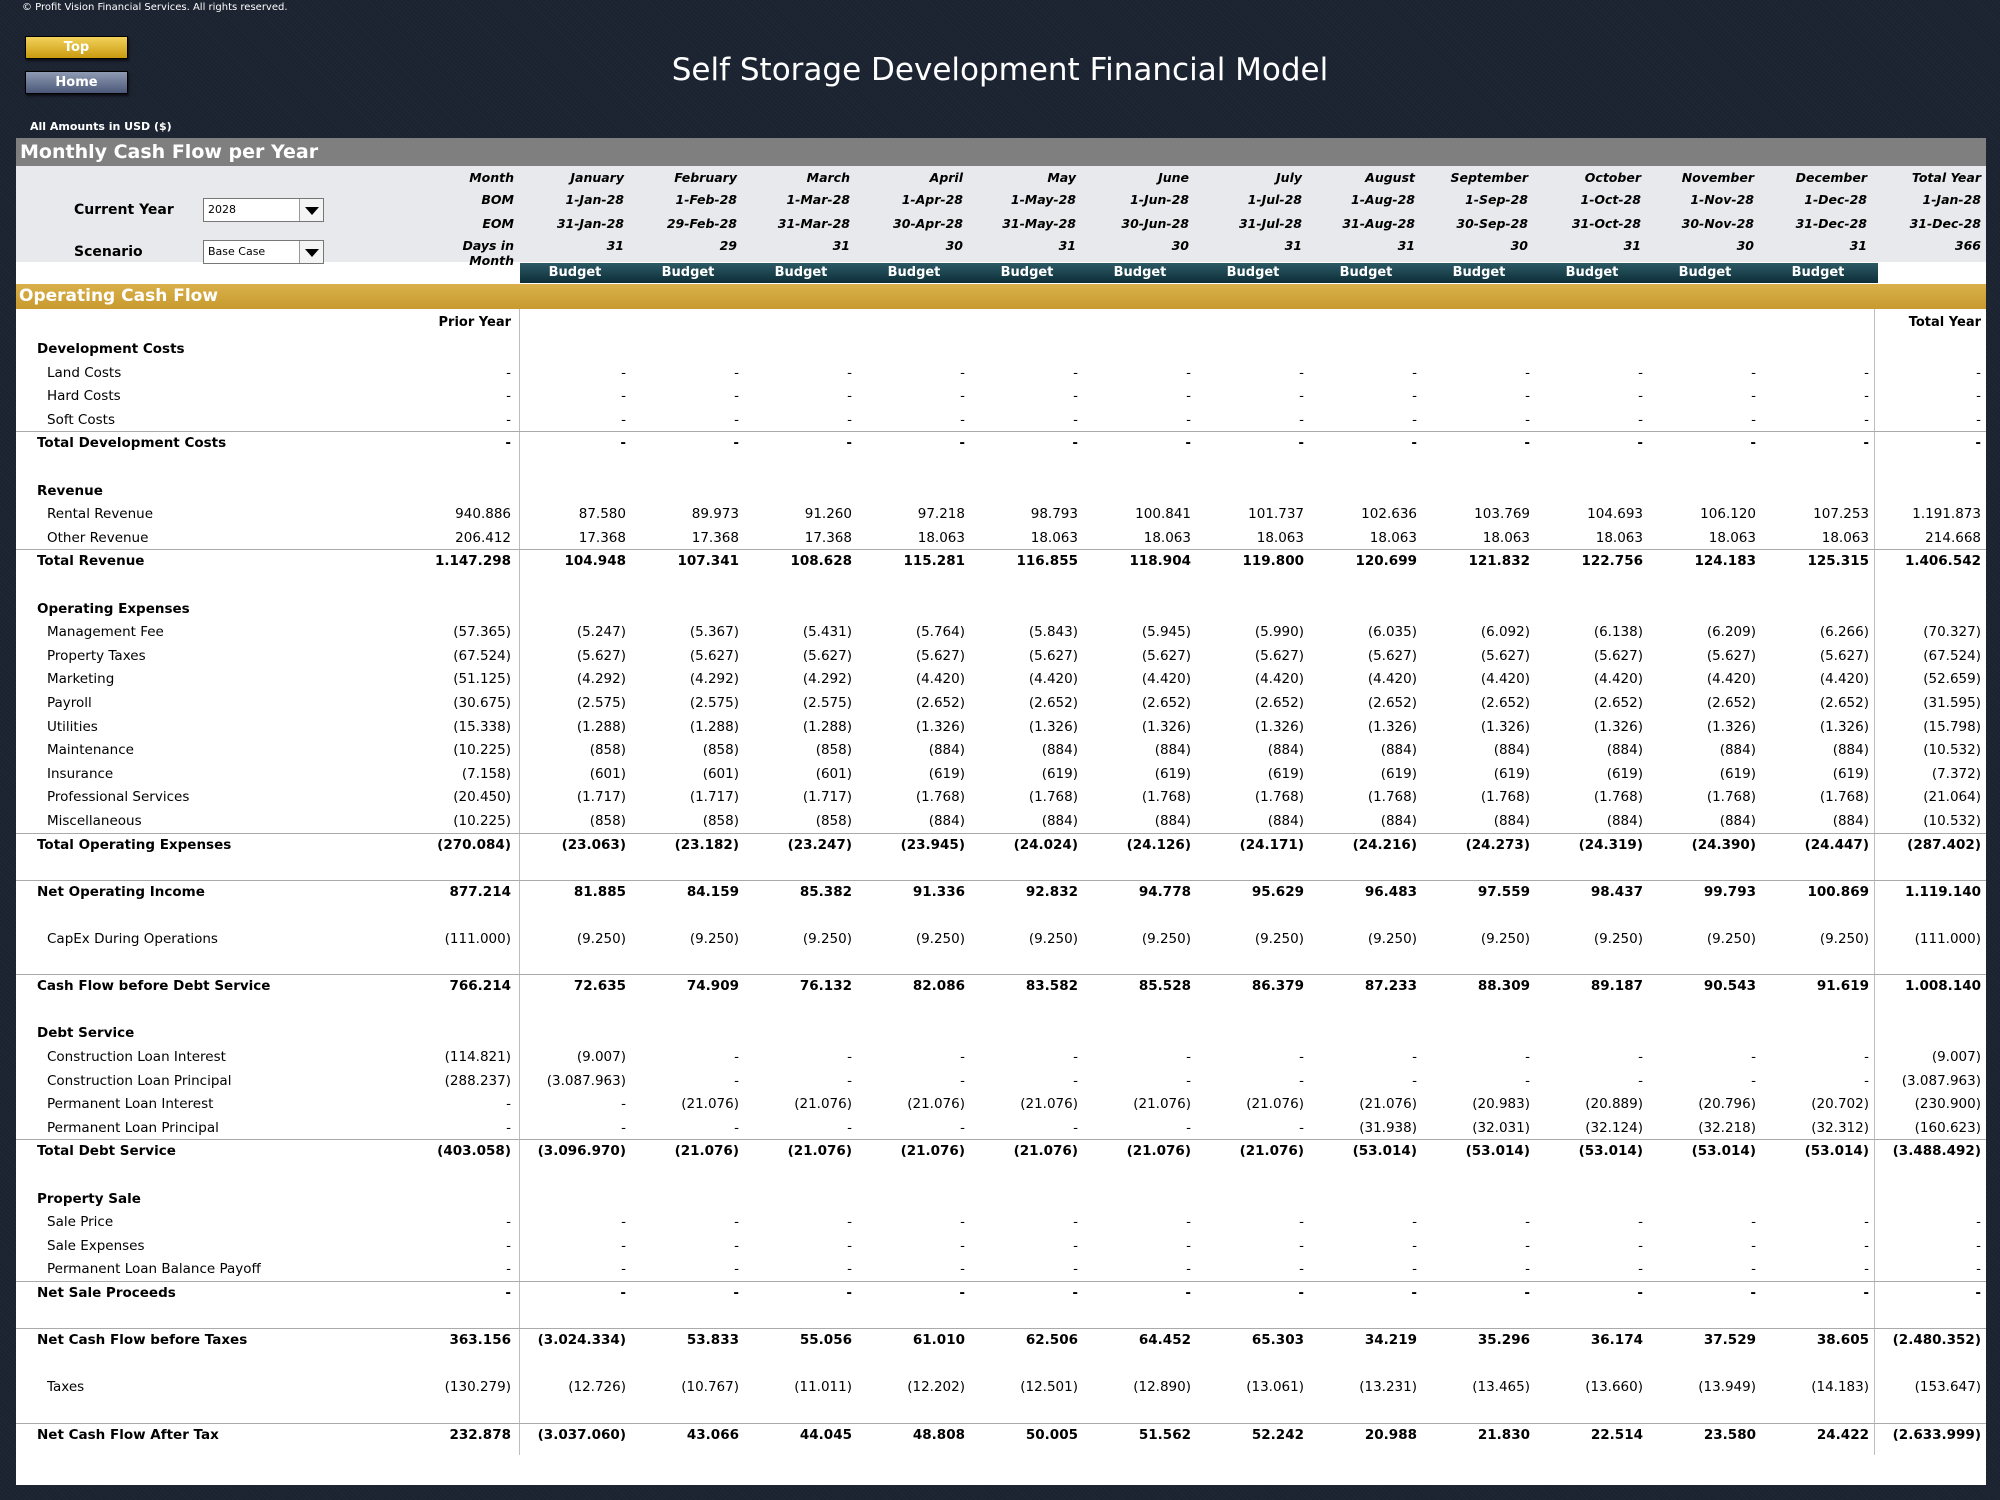 The width and height of the screenshot is (2000, 1500). I want to click on cell-value: 124.183, so click(1725, 561).